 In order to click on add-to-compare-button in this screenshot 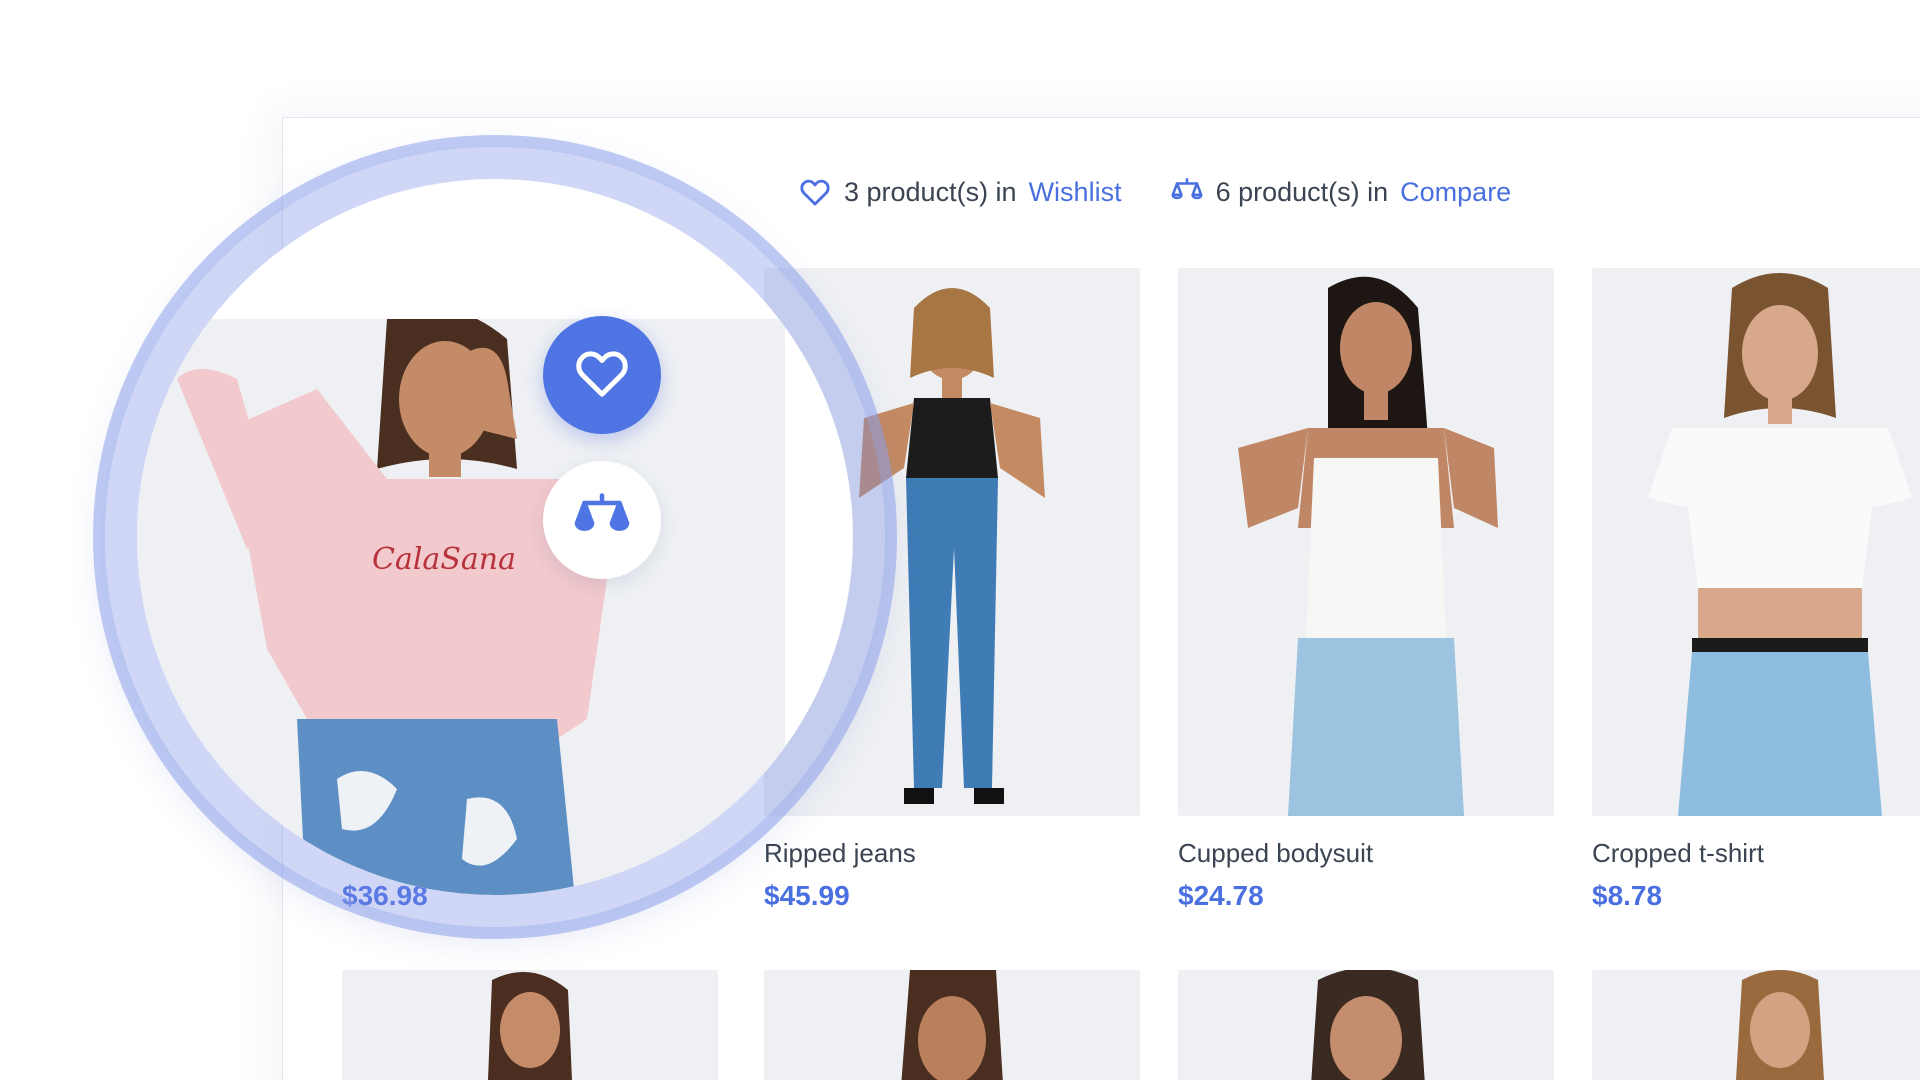, I will do `click(602, 520)`.